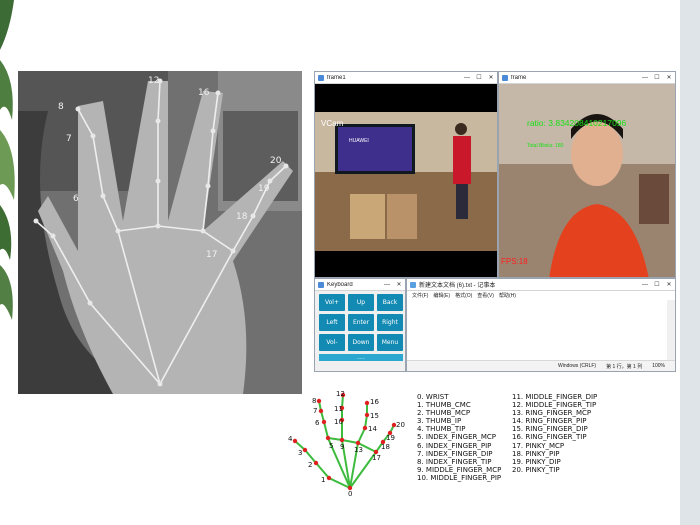  I want to click on ratio-overlay-text: ratio: 3.834208410217096, so click(577, 123).